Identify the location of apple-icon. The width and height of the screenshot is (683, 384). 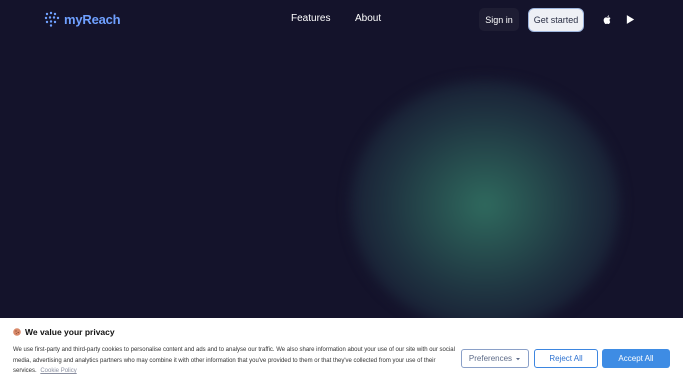
(607, 19).